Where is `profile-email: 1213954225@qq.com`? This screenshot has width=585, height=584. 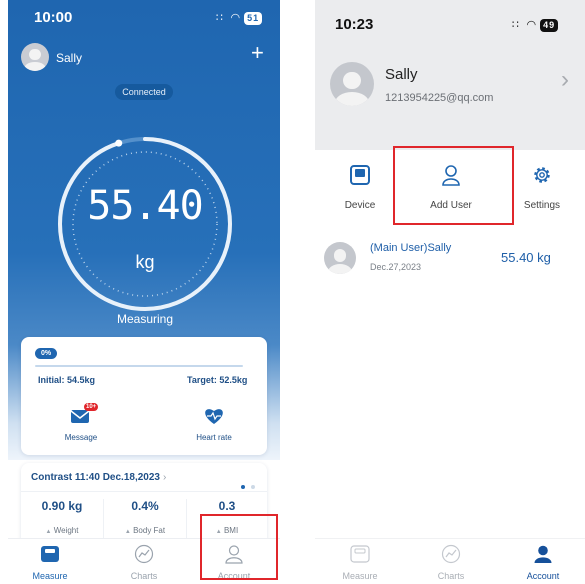 profile-email: 1213954225@qq.com is located at coordinates (439, 98).